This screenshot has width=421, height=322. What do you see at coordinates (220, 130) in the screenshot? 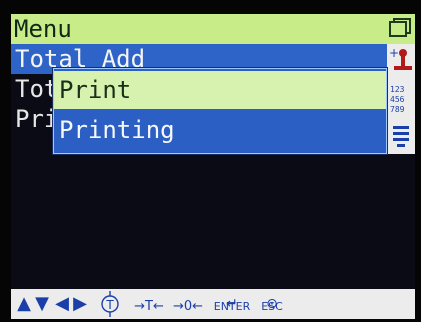
I see `popup-item-printing: Printing` at bounding box center [220, 130].